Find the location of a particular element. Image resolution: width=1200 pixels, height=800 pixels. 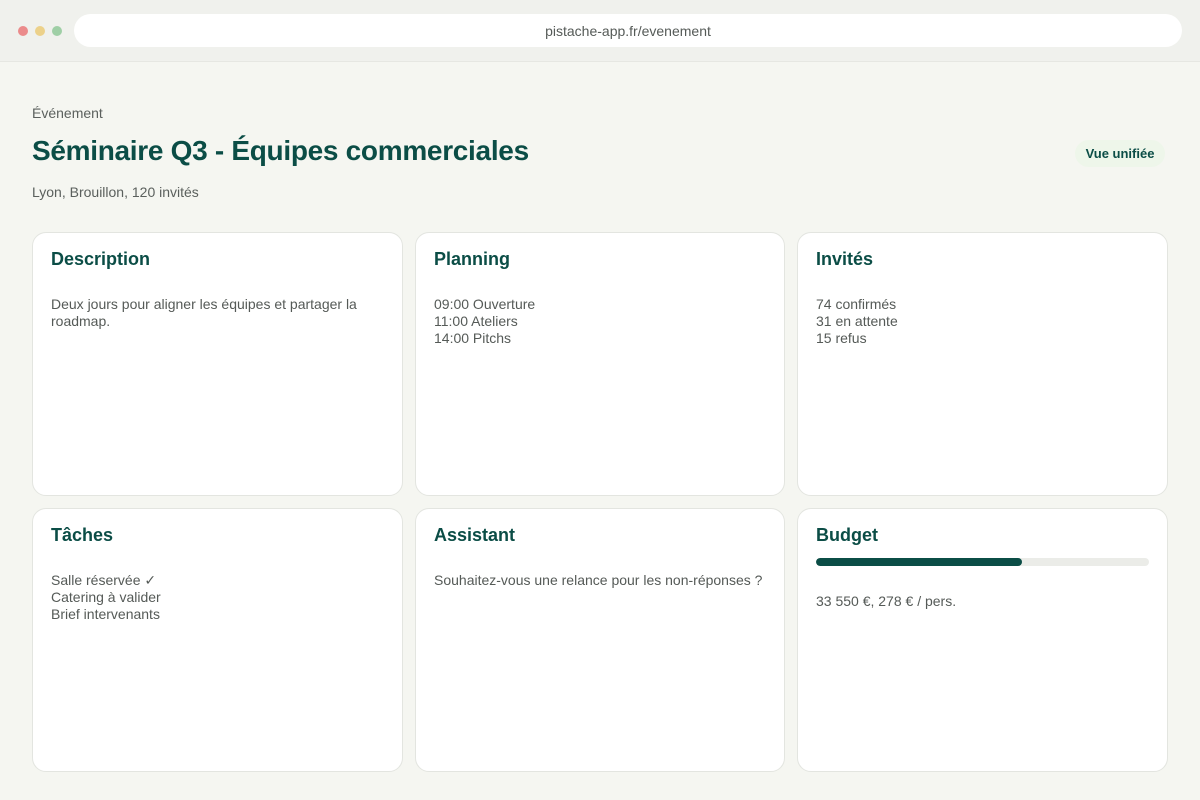

budget-progress-track is located at coordinates (982, 562).